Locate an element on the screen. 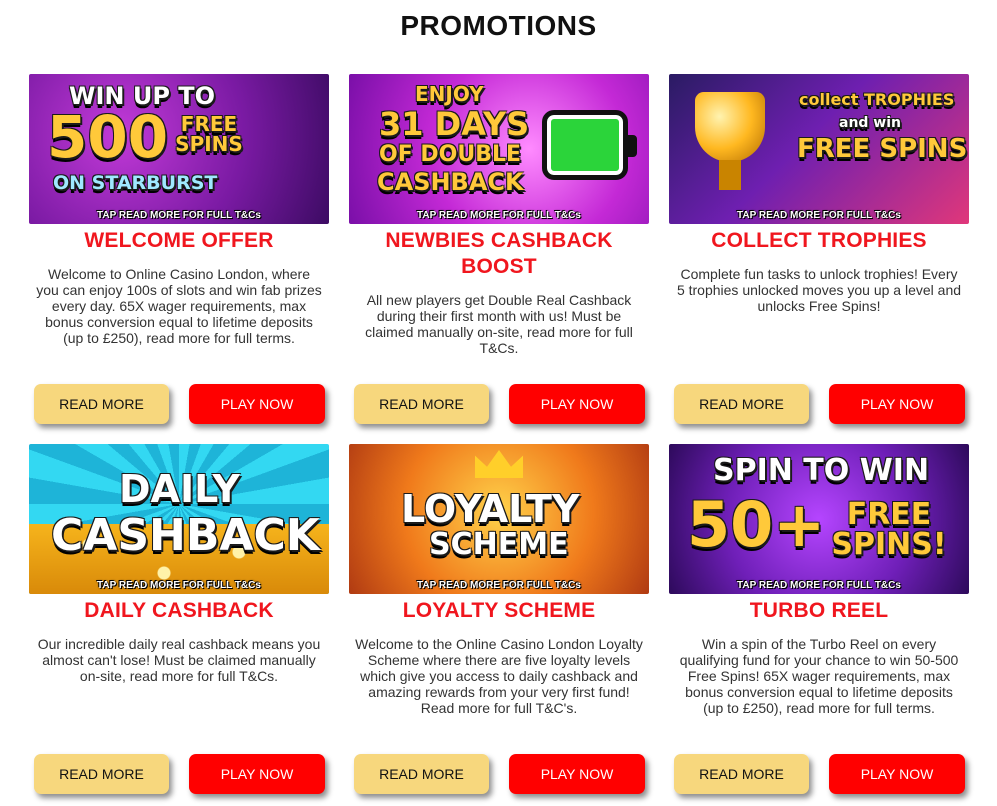  promo-title: COLLECT TROPHIES is located at coordinates (819, 240).